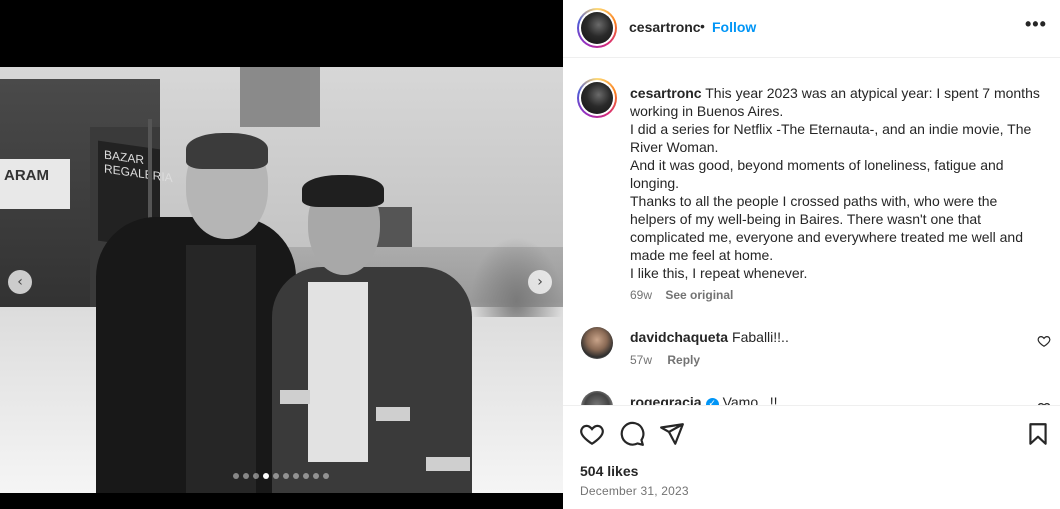  Describe the element at coordinates (641, 360) in the screenshot. I see `comment-age: 57w` at that location.